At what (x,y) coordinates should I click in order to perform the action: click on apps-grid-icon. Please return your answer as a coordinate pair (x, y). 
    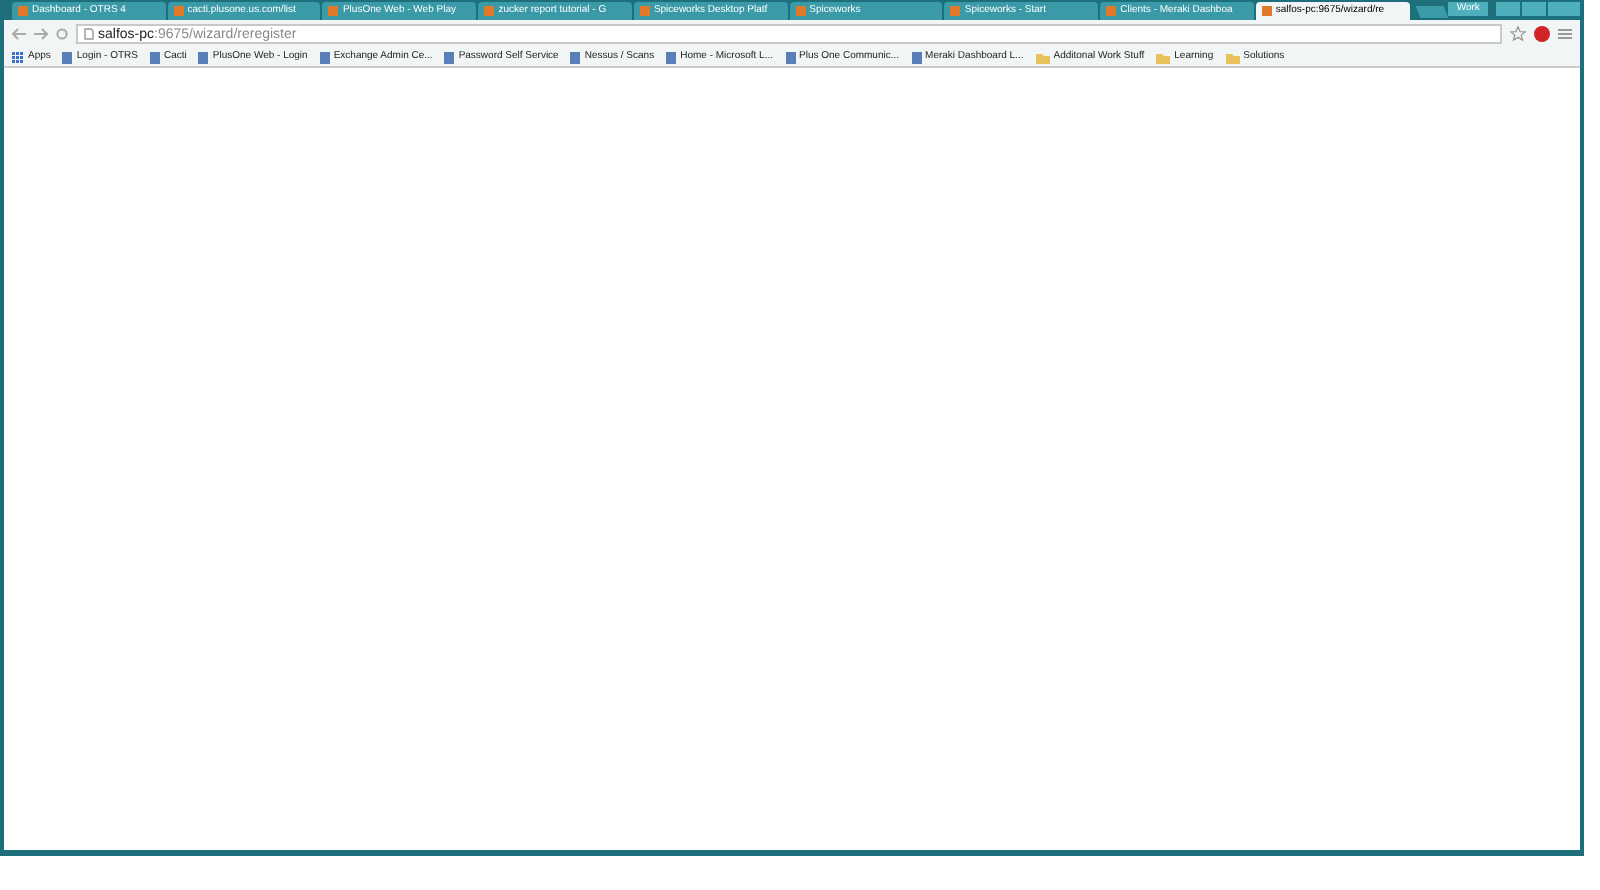
    Looking at the image, I should click on (18, 57).